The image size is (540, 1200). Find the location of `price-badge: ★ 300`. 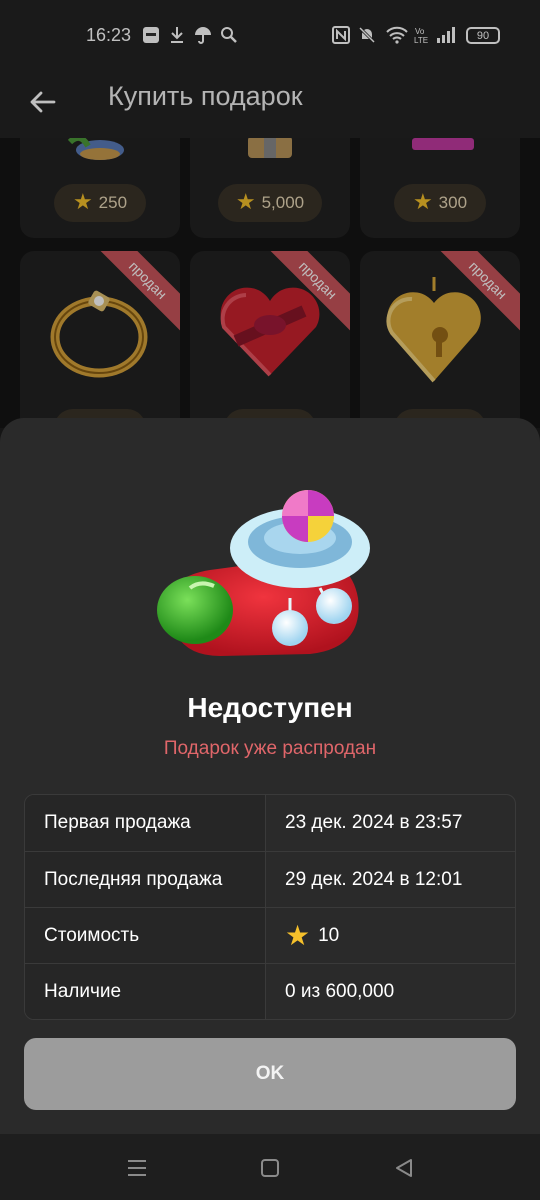

price-badge: ★ 300 is located at coordinates (440, 203).